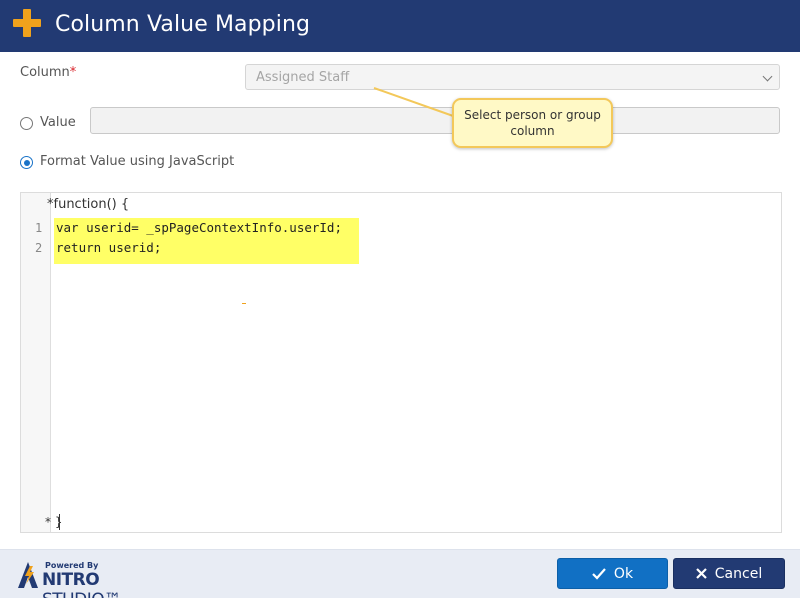 This screenshot has height=598, width=800. What do you see at coordinates (137, 161) in the screenshot?
I see `javascript-option-label: Format Value using JavaScript` at bounding box center [137, 161].